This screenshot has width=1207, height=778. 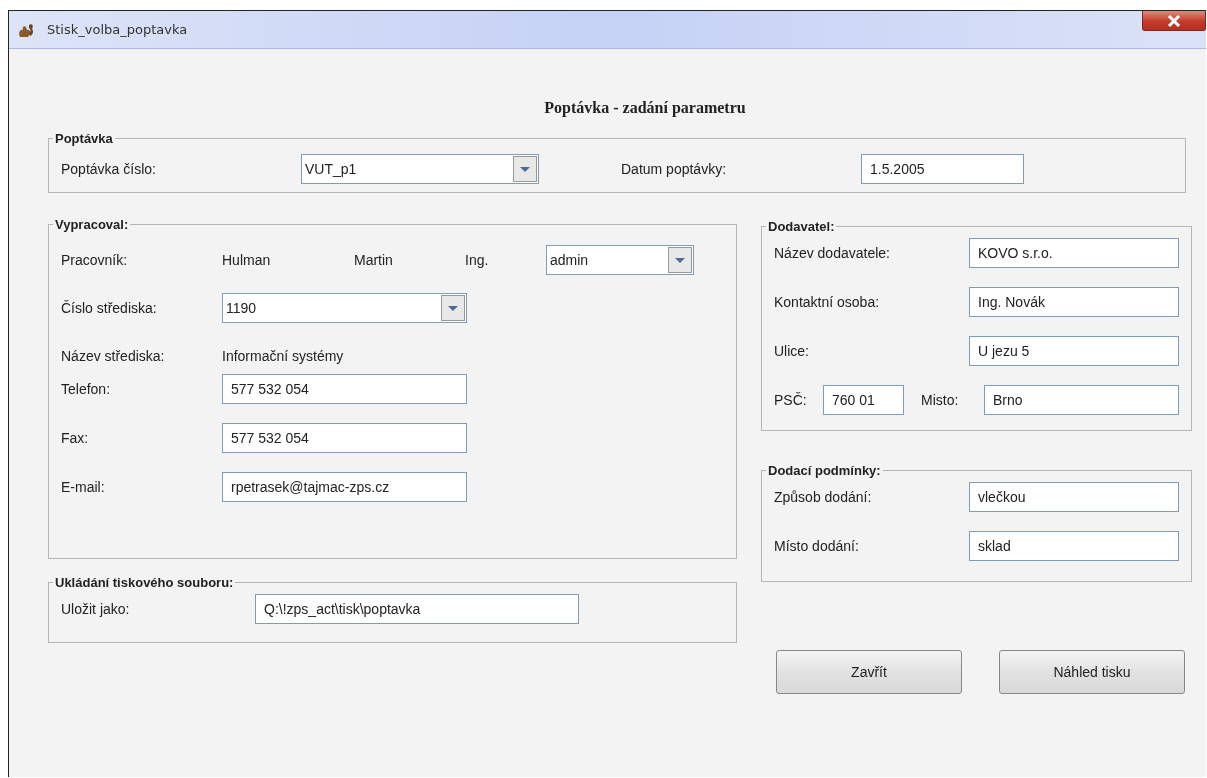 What do you see at coordinates (344, 308) in the screenshot?
I see `dropdown: 1190` at bounding box center [344, 308].